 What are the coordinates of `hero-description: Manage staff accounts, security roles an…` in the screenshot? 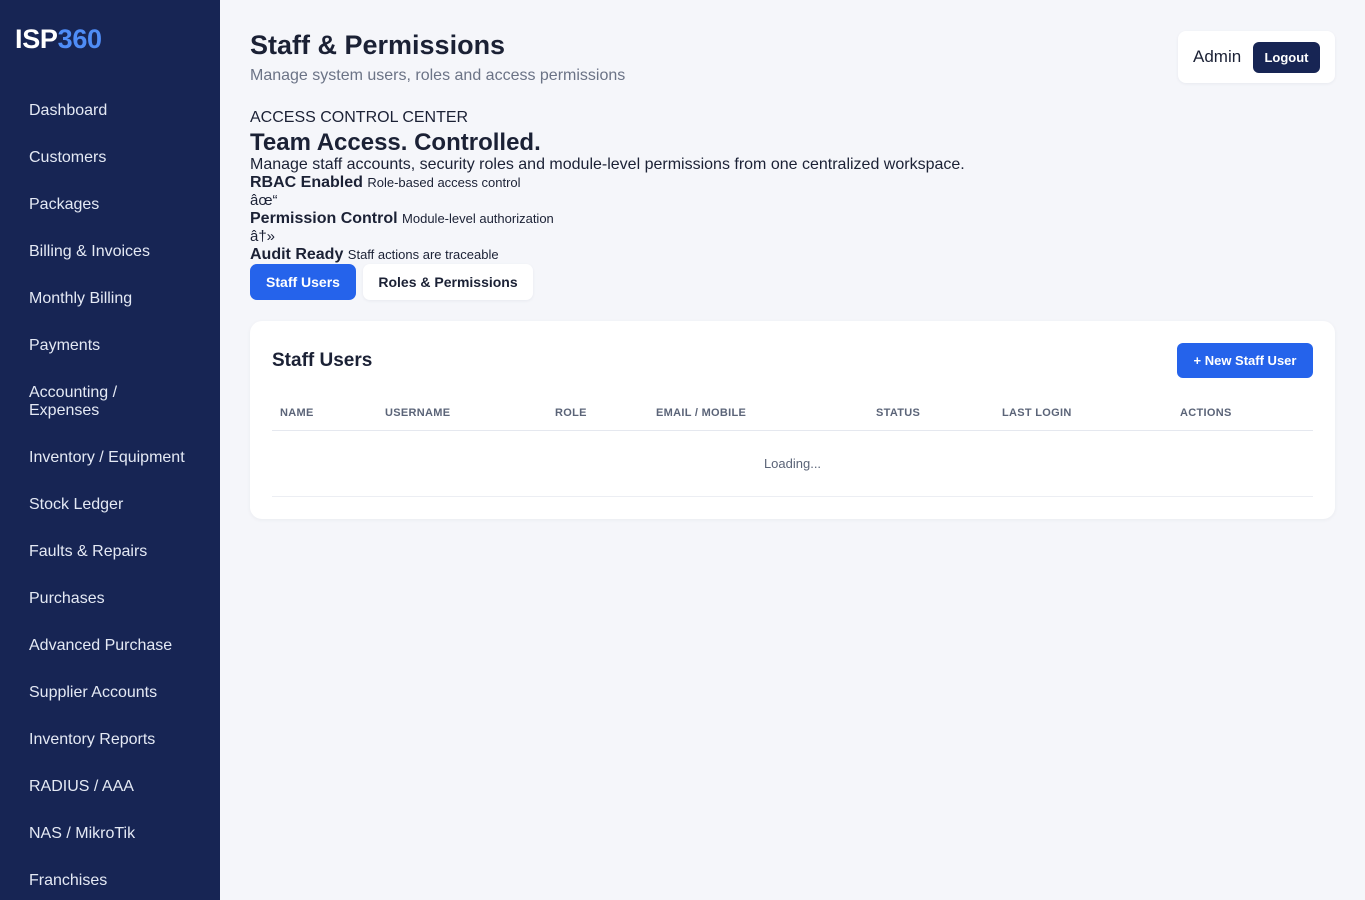 It's located at (607, 164).